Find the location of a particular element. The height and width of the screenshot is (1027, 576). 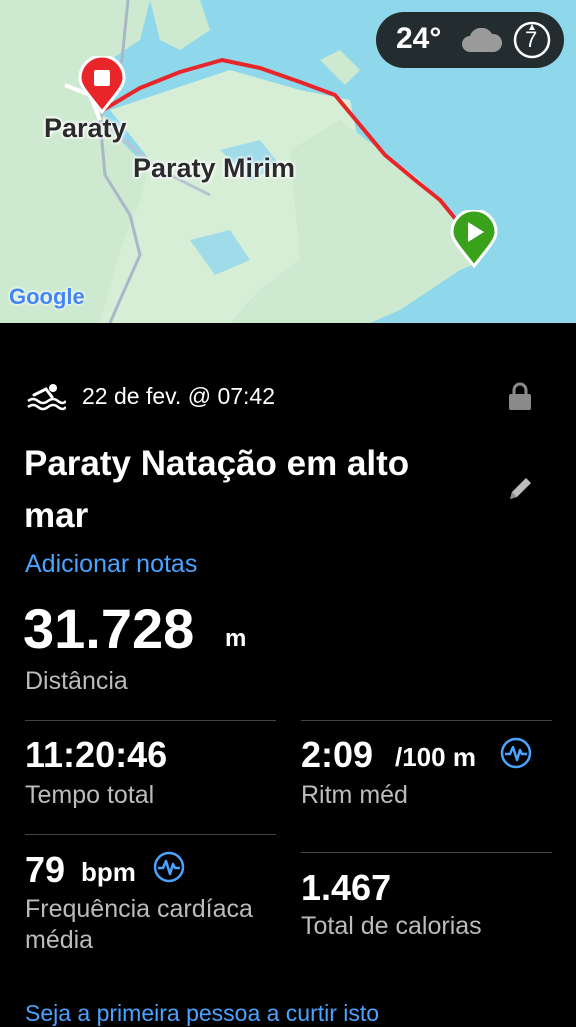

edit-pencil-icon is located at coordinates (521, 488).